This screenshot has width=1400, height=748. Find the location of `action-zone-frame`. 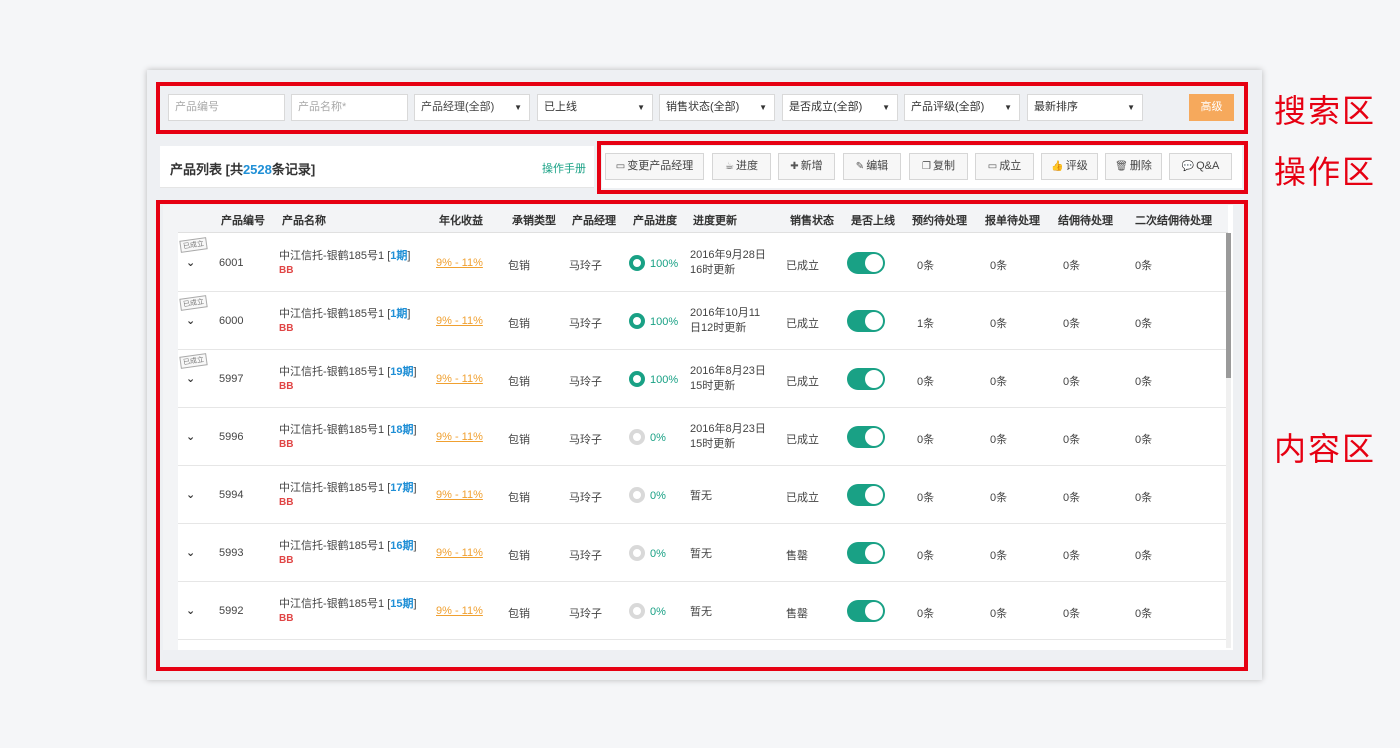

action-zone-frame is located at coordinates (922, 167).